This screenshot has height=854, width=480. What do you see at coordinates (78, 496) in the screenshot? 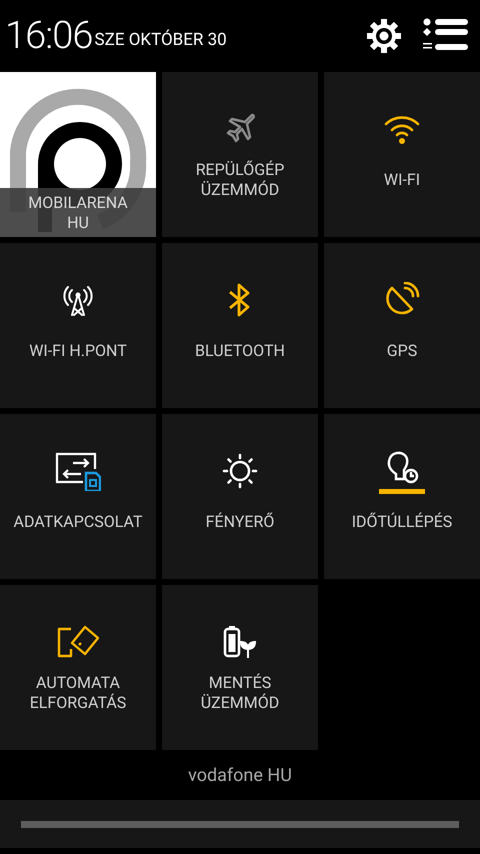
I see `toggle-tile: ADATKAPCSOLAT` at bounding box center [78, 496].